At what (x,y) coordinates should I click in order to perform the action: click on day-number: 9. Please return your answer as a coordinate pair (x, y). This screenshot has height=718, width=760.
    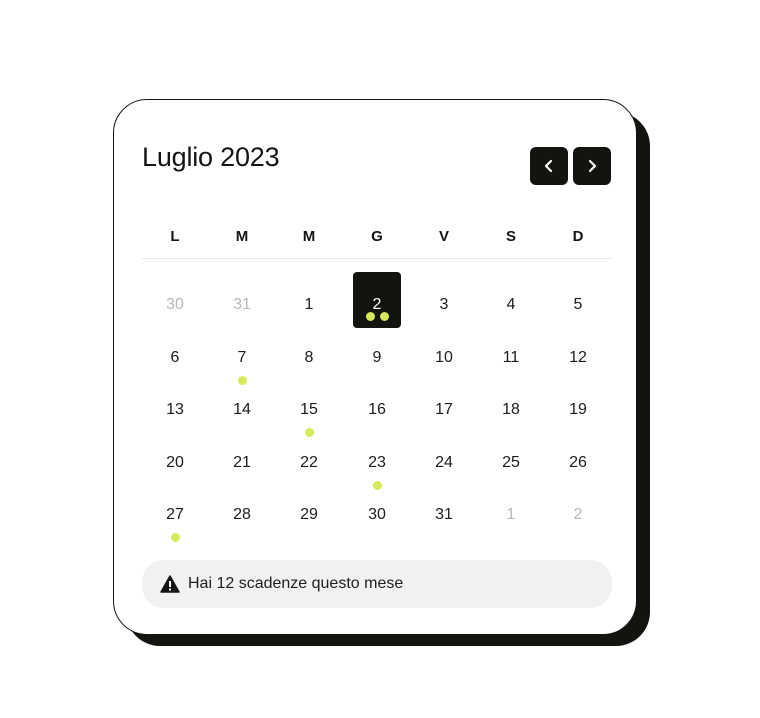
    Looking at the image, I should click on (377, 357).